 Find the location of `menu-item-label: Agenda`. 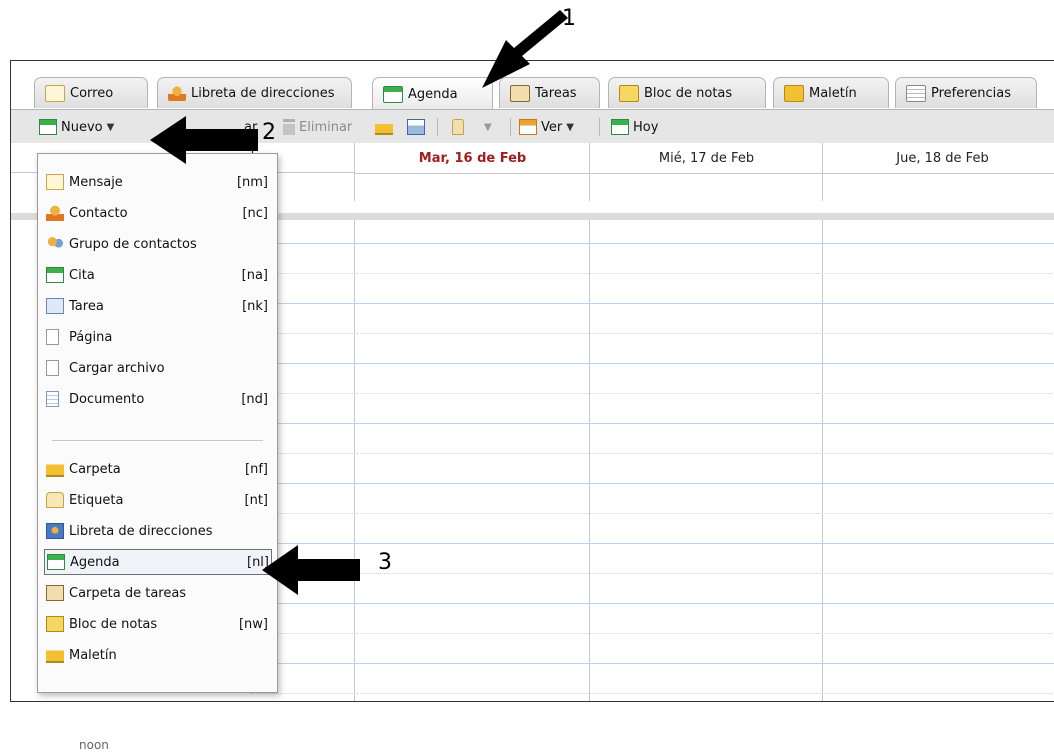

menu-item-label: Agenda is located at coordinates (95, 562).